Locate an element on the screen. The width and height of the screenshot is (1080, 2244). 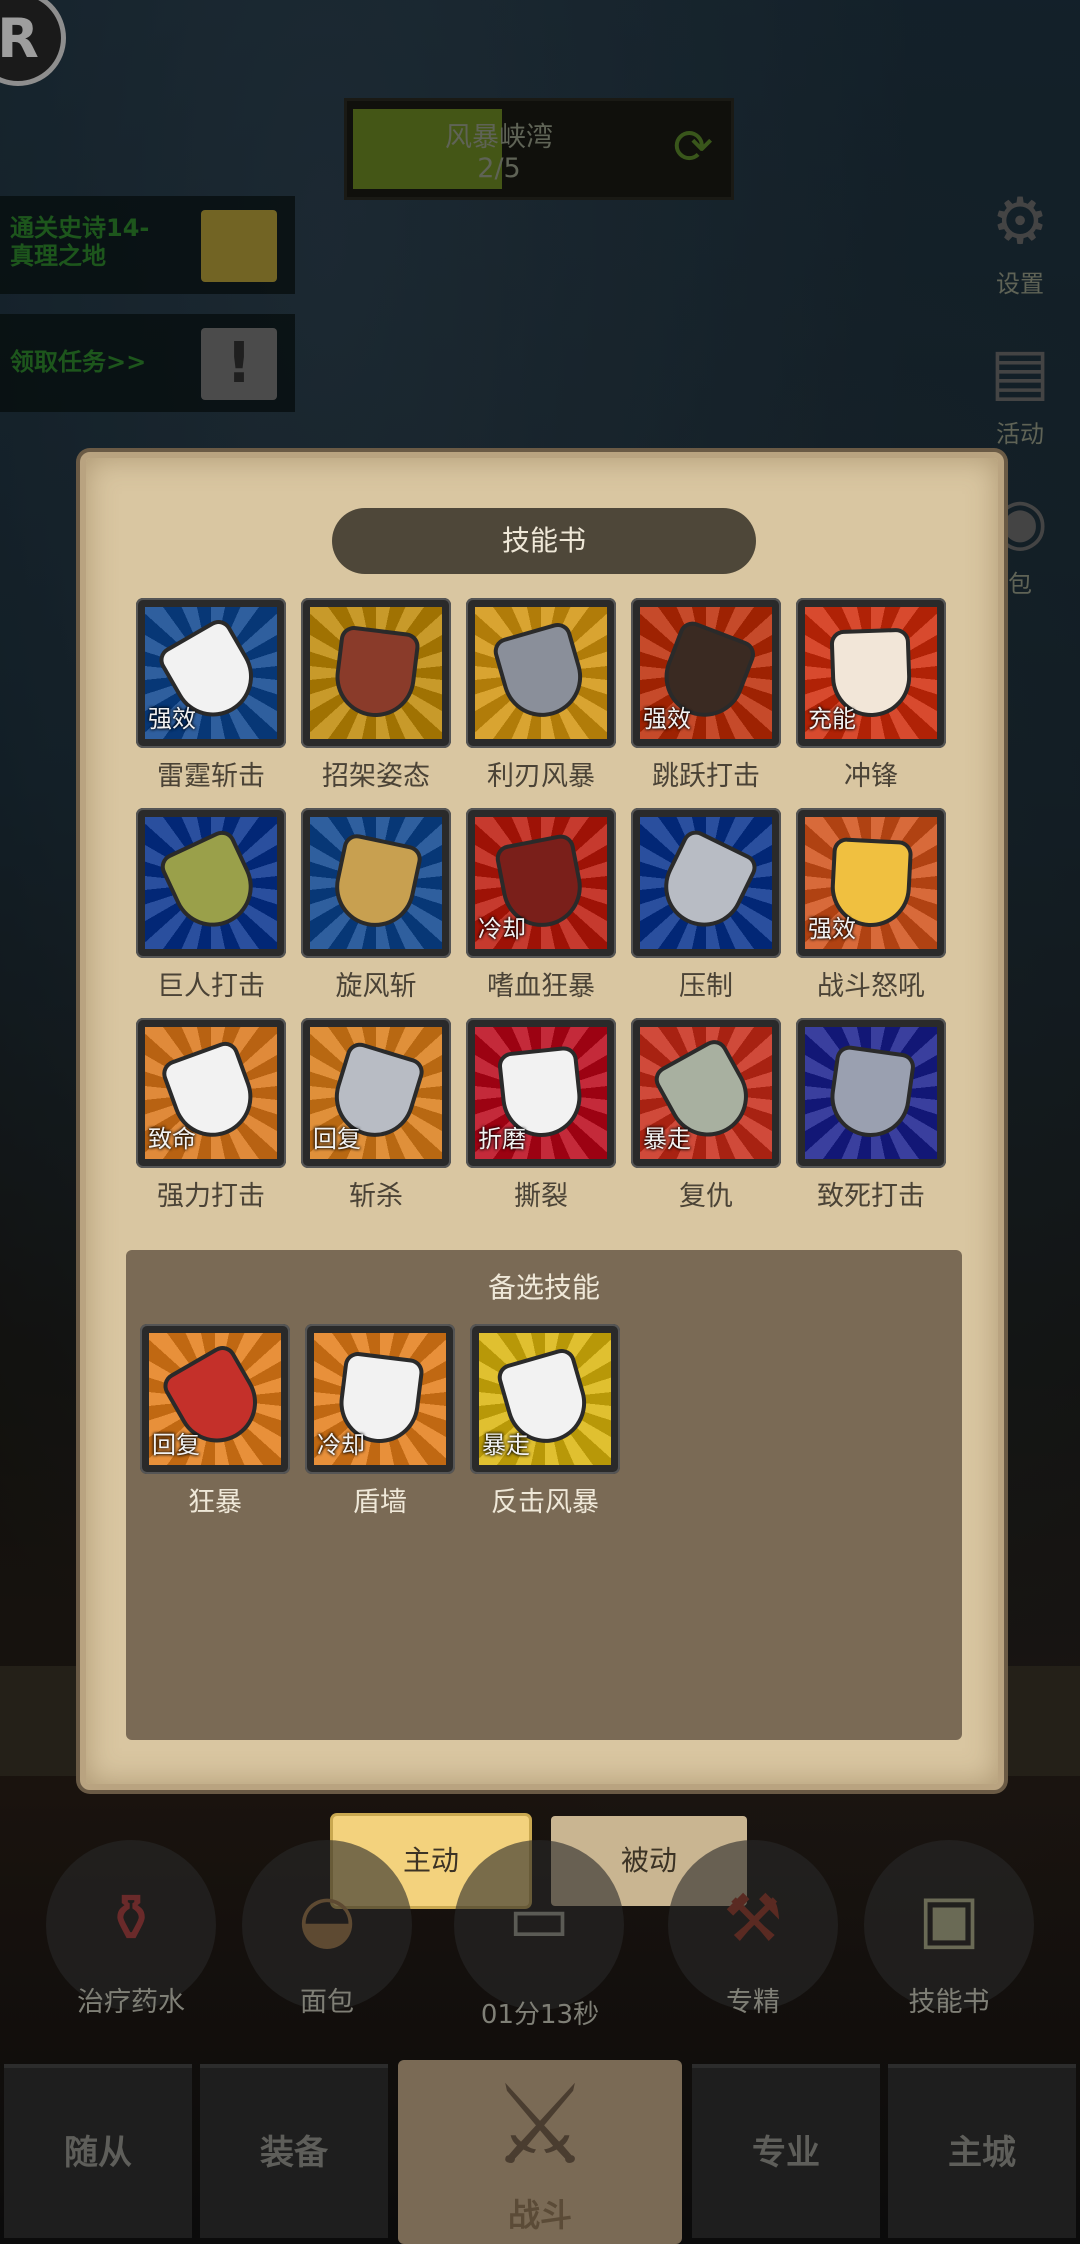
potion-button: ⚱ 治疗药水 is located at coordinates (131, 1929).